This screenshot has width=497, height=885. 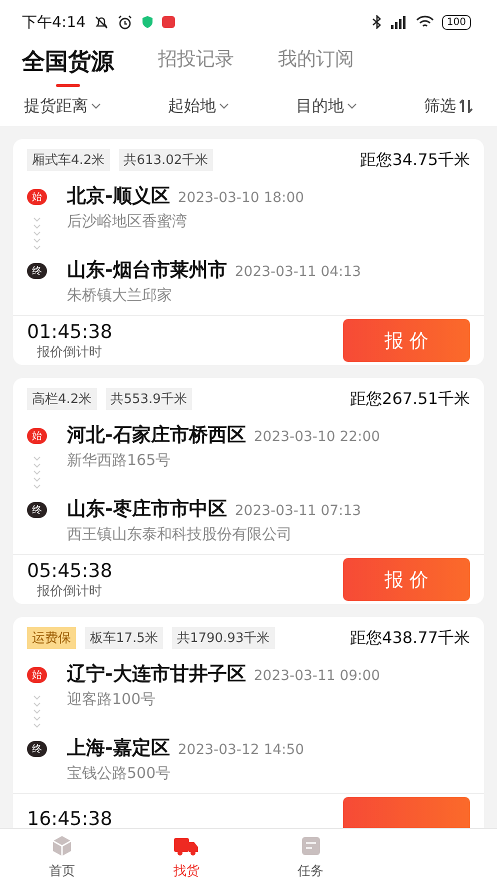 What do you see at coordinates (326, 106) in the screenshot?
I see `filter-dropdown: 目的地` at bounding box center [326, 106].